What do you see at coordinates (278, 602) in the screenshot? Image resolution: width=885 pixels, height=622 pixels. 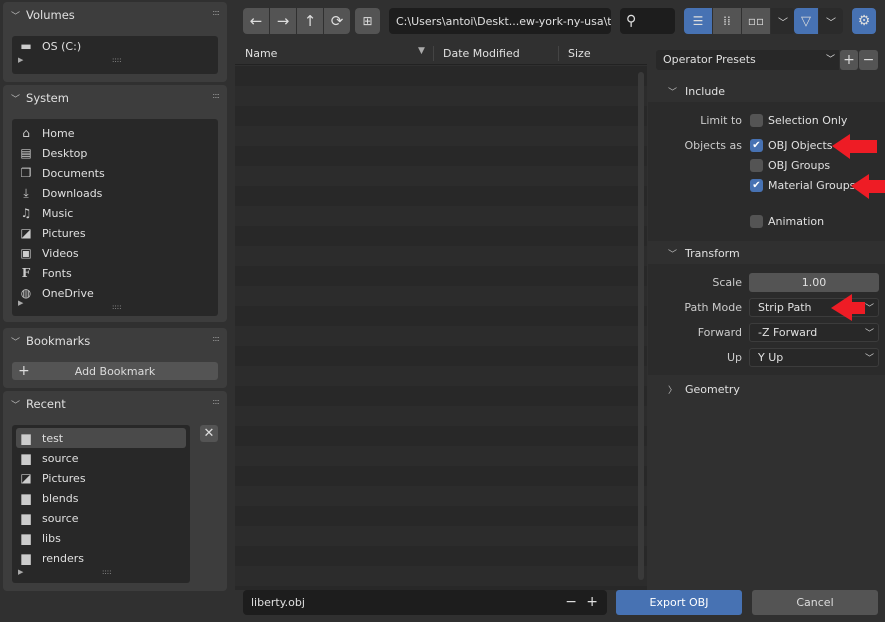 I see `filename-value: liberty.obj` at bounding box center [278, 602].